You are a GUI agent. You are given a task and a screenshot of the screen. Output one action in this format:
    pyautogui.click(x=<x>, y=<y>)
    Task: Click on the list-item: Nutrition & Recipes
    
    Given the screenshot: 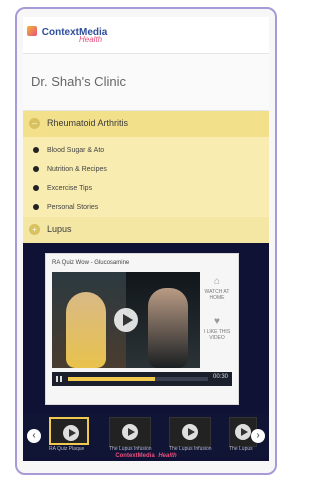 What is the action you would take?
    pyautogui.click(x=70, y=169)
    